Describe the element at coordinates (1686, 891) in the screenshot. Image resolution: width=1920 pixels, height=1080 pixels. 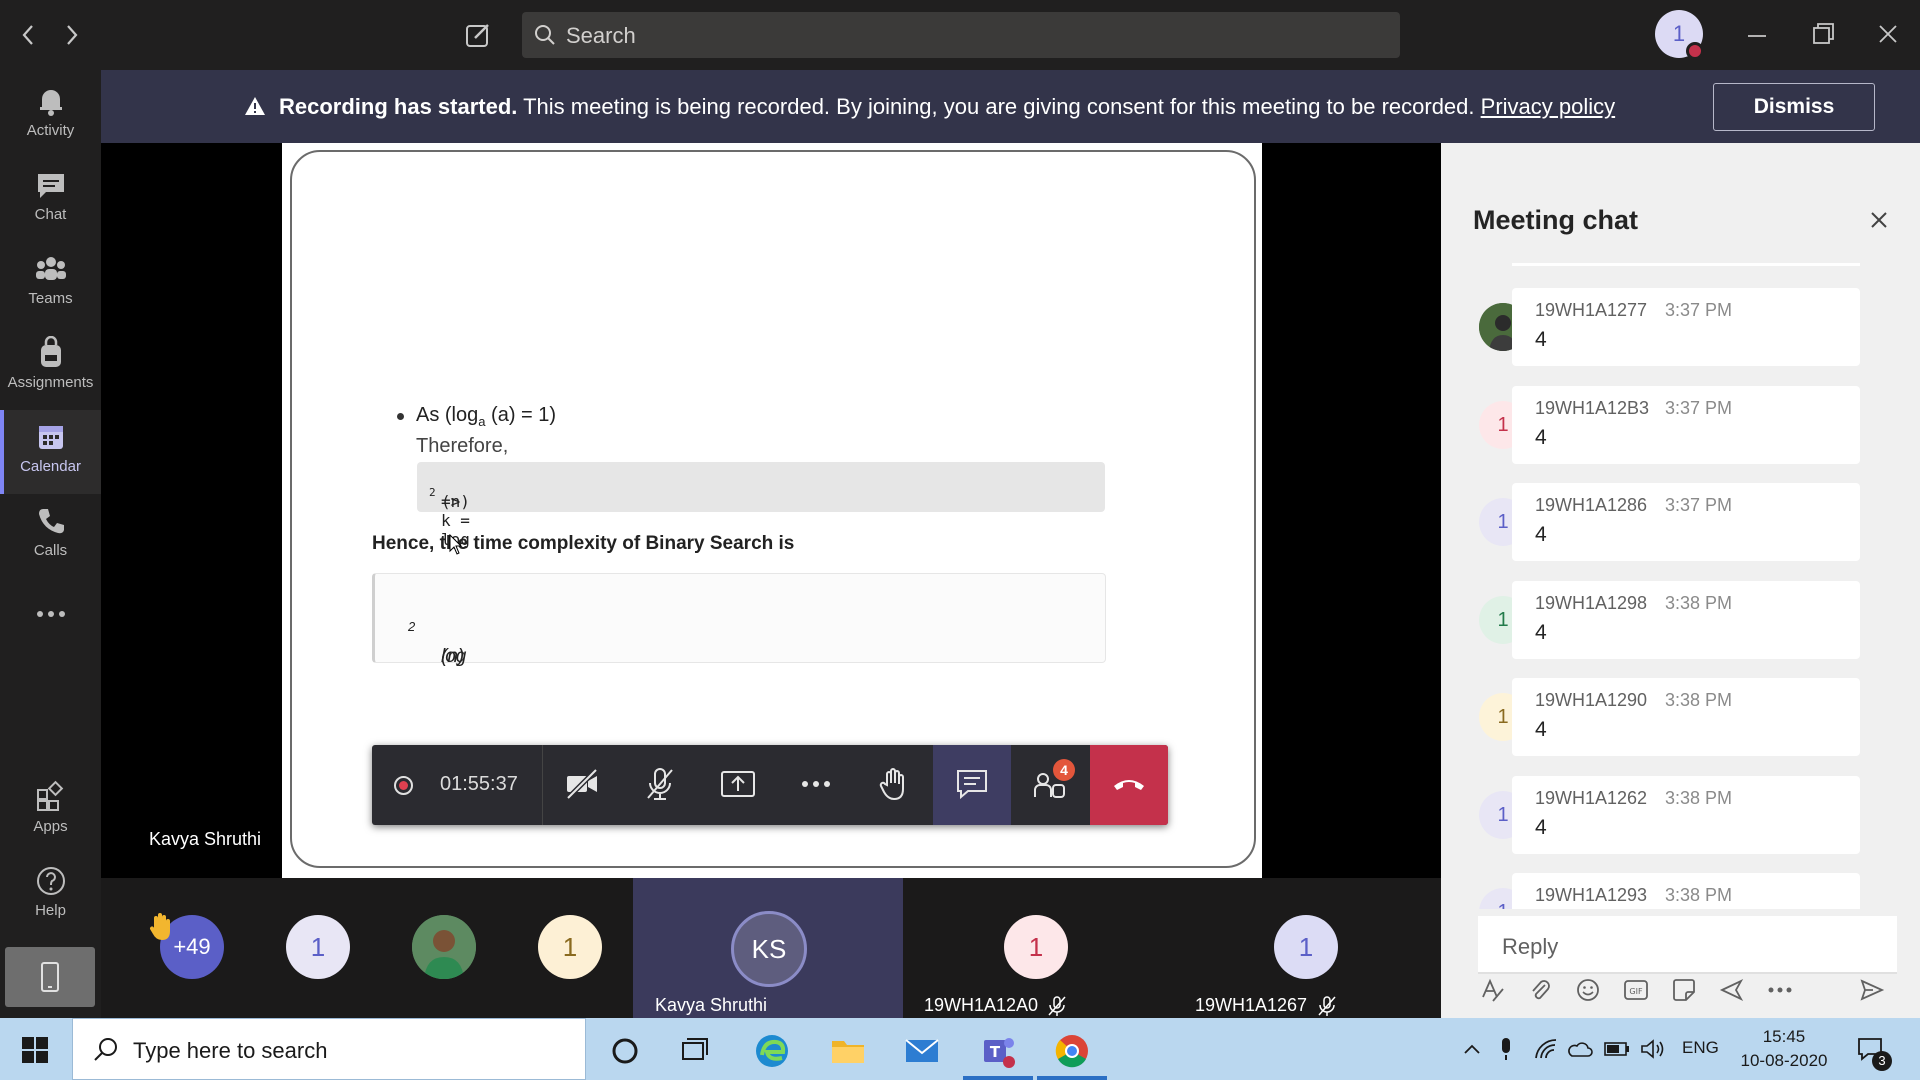
I see `chat-message: 19WH1A1293 3:38 PM` at that location.